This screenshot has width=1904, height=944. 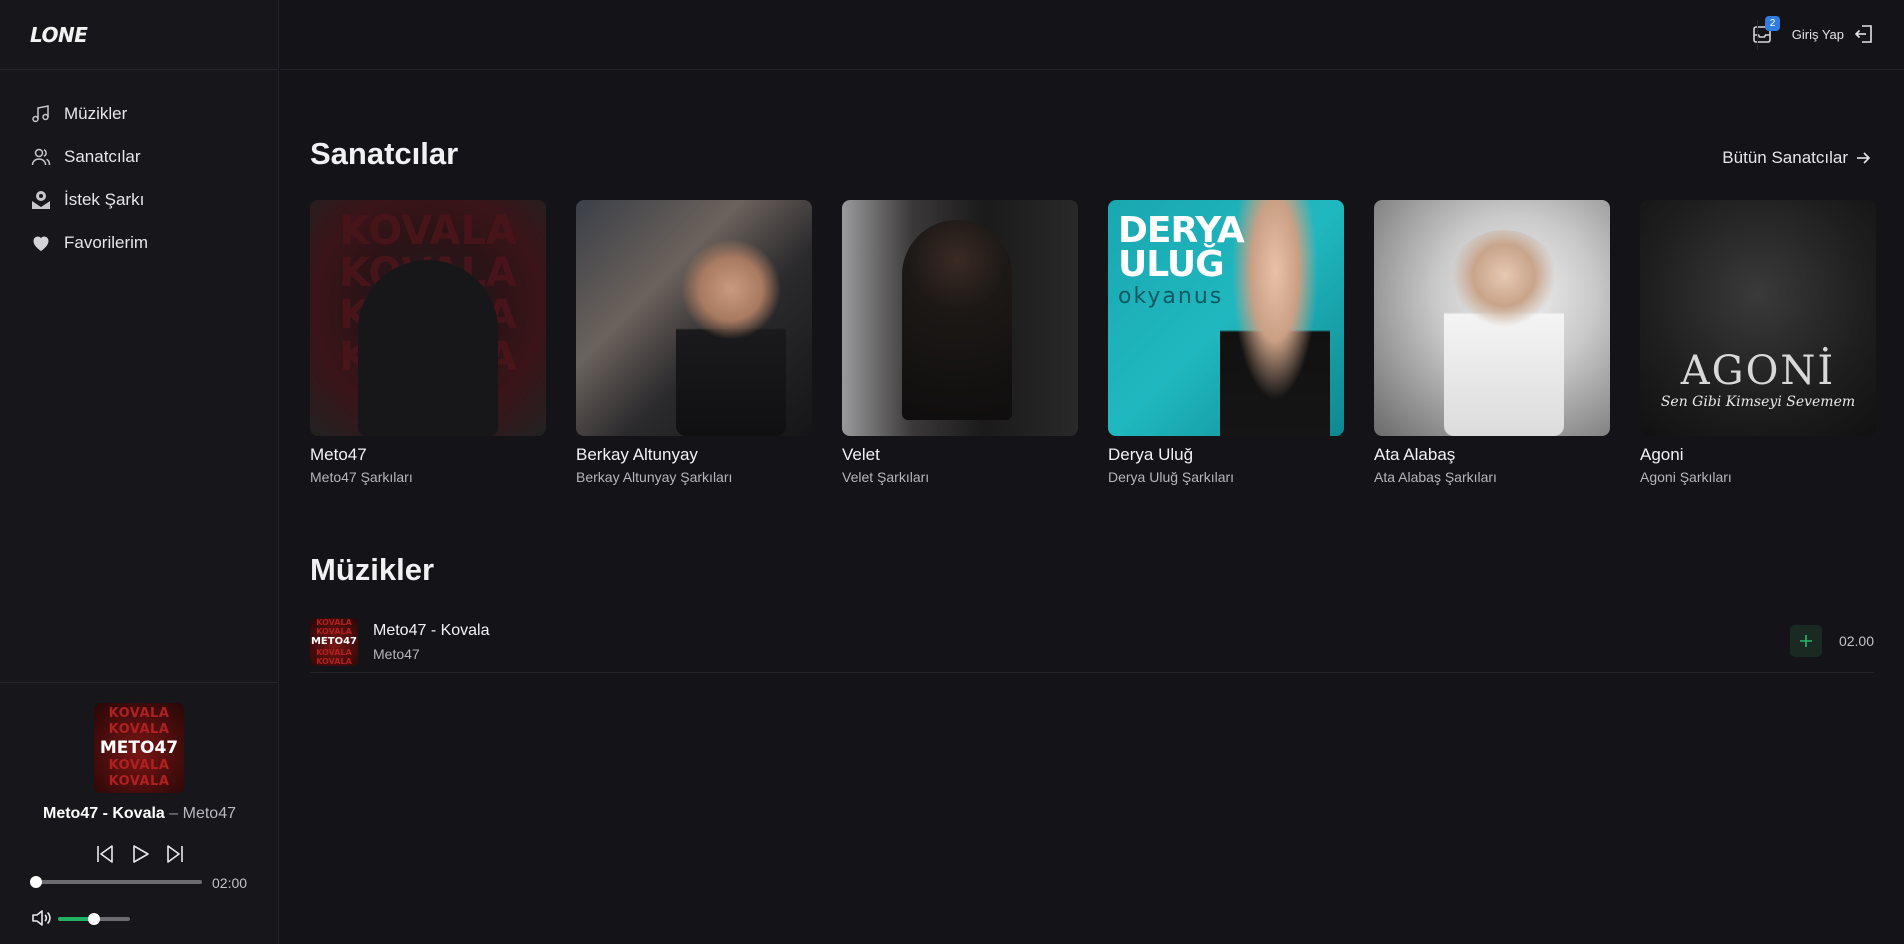 What do you see at coordinates (431, 642) in the screenshot?
I see `track-meta: Meto47 - Kovala Meto47` at bounding box center [431, 642].